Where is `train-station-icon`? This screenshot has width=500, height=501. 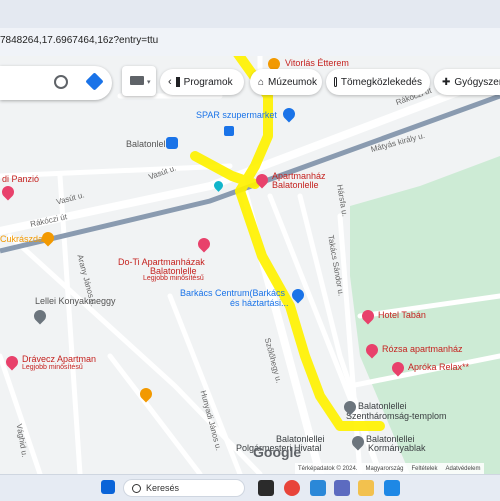 train-station-icon is located at coordinates (172, 143).